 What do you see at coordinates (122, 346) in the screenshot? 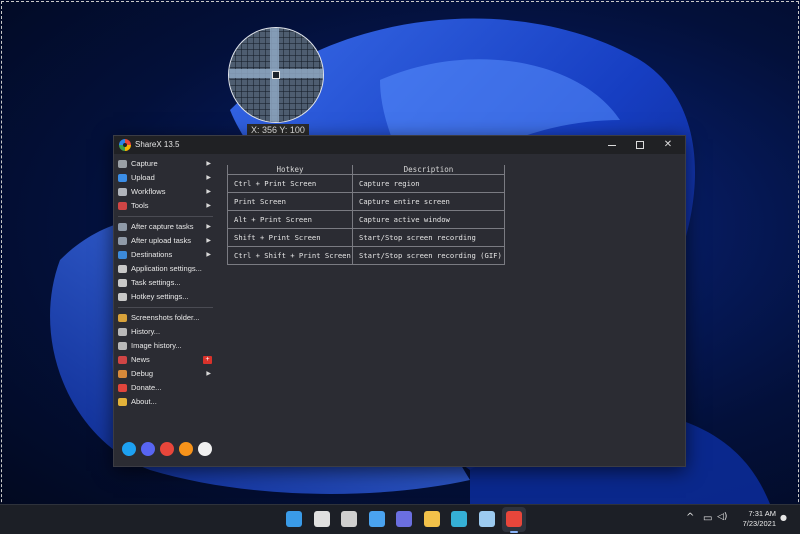
I see `image-history-icon` at bounding box center [122, 346].